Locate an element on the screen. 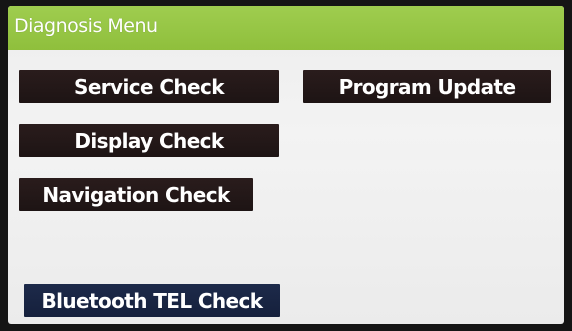 Image resolution: width=572 pixels, height=331 pixels. navigation-check-button: Navigation Check is located at coordinates (136, 194).